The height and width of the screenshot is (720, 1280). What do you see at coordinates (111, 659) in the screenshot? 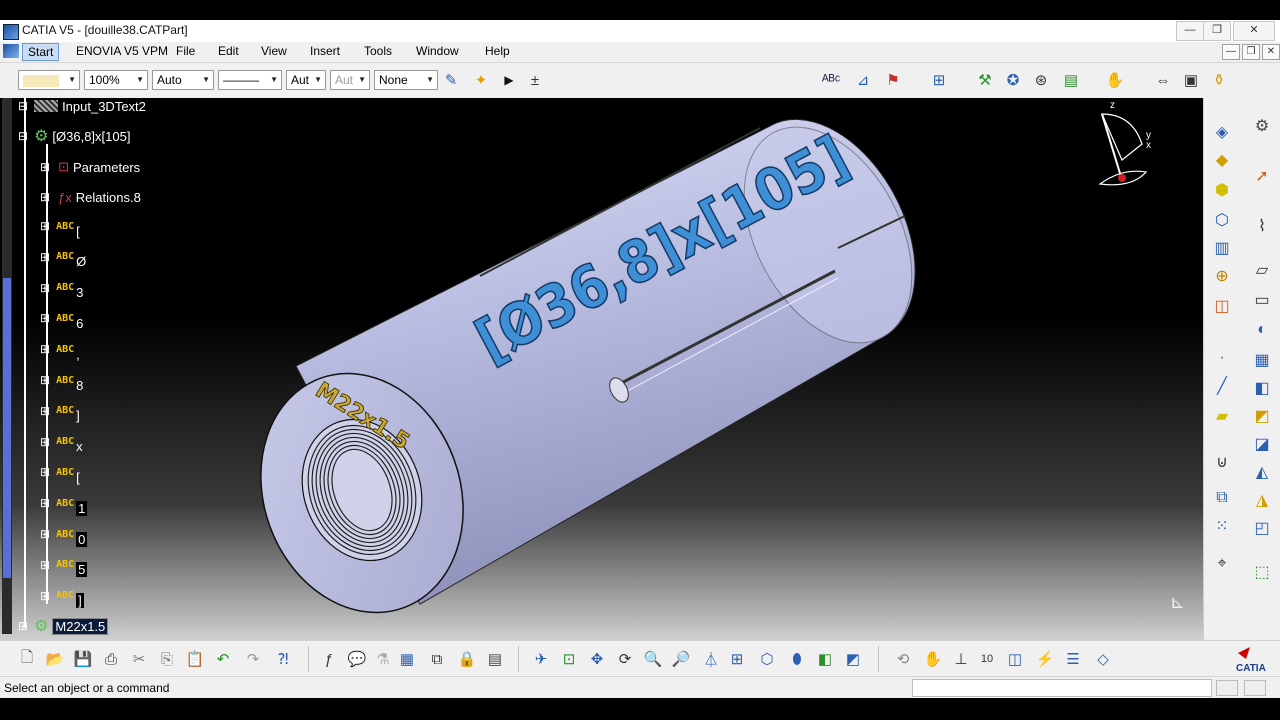
I see `print-icon: ⎙` at bounding box center [111, 659].